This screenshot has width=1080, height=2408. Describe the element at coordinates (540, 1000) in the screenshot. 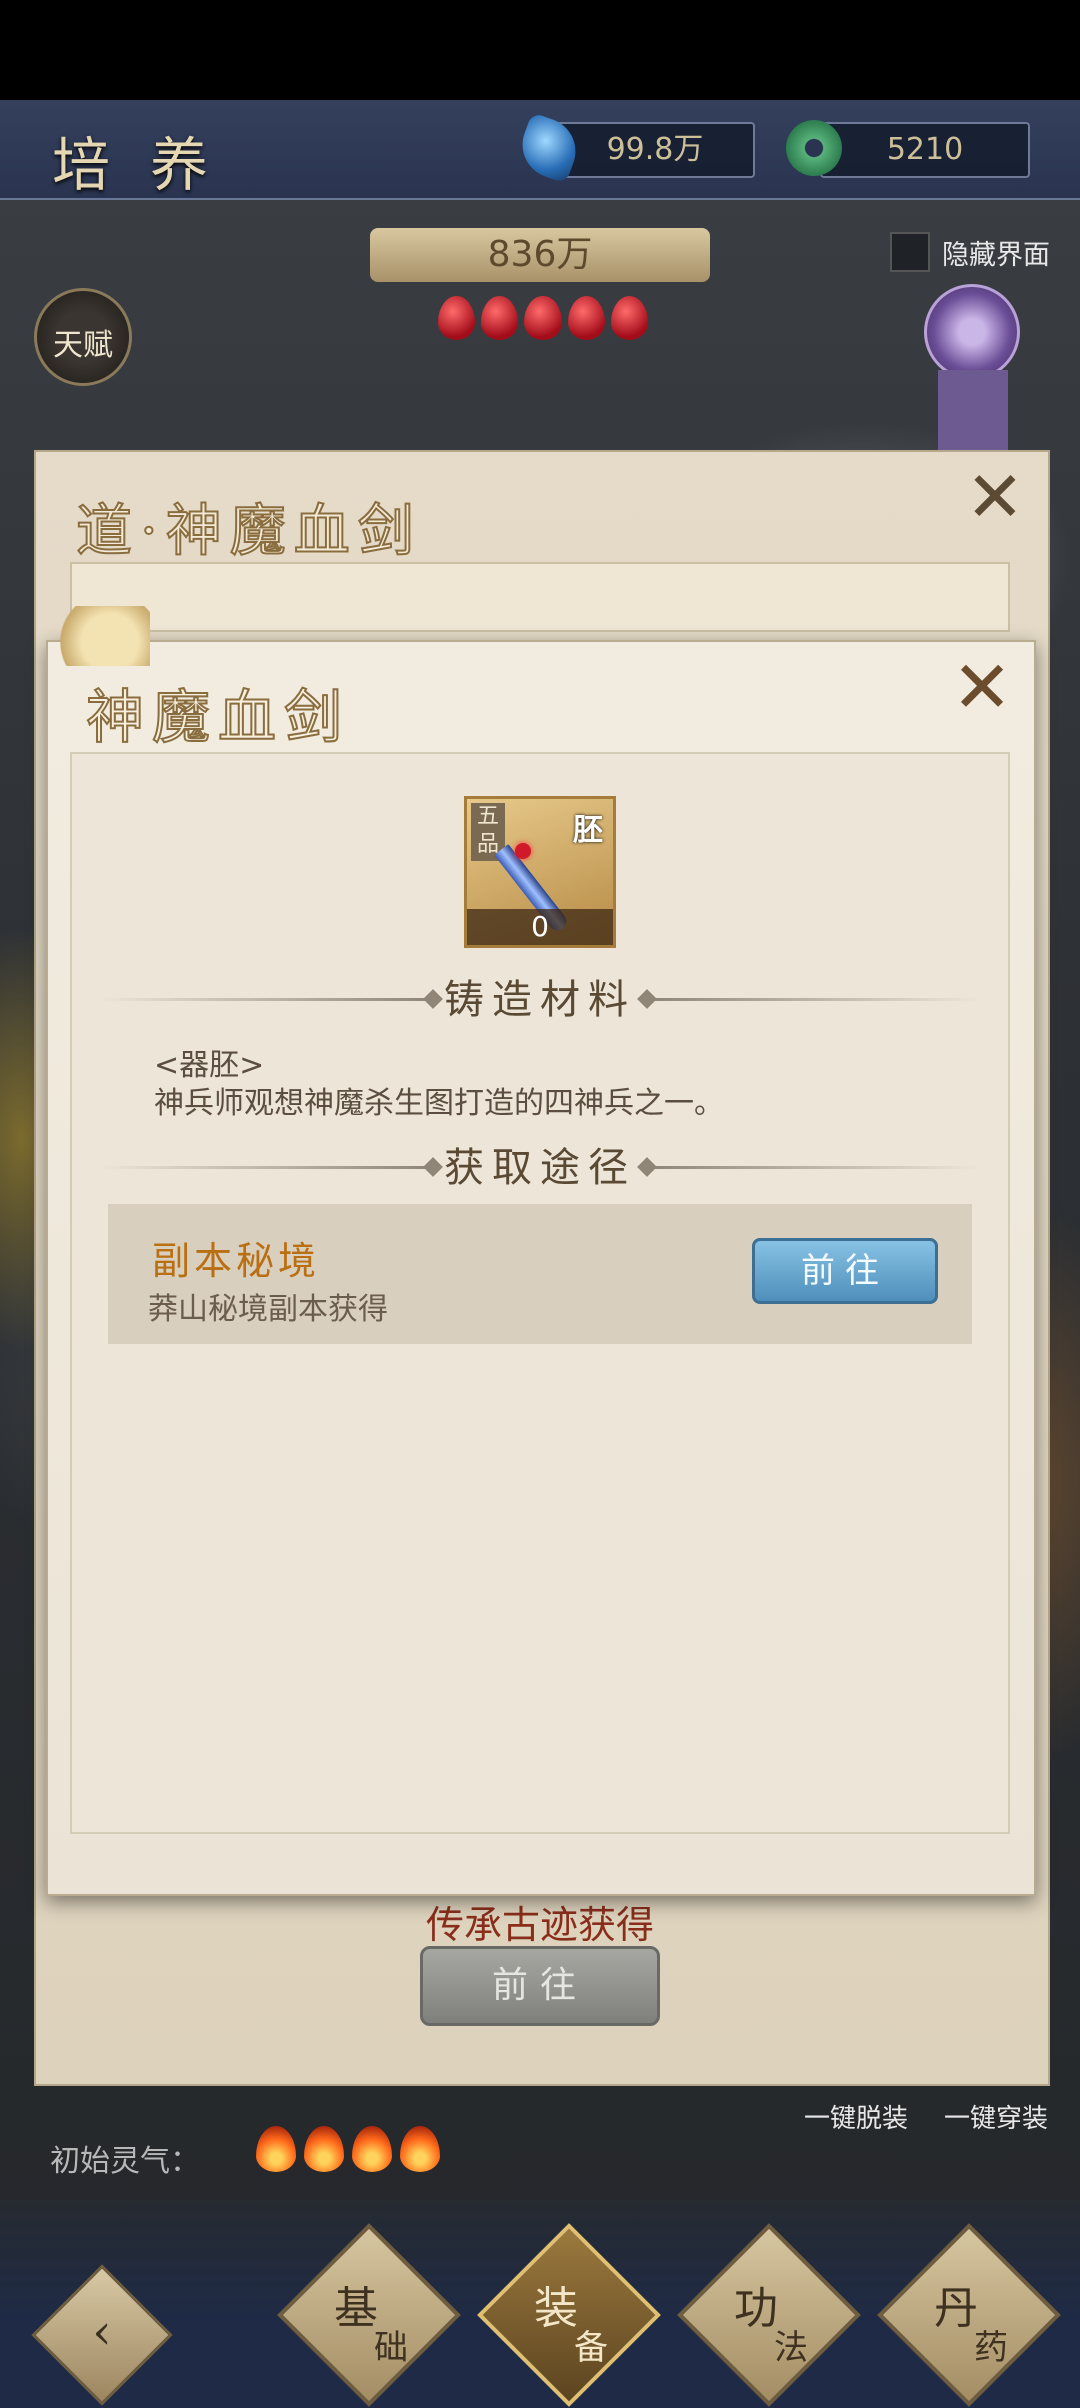

I see `section-header-material: 铸造材料` at that location.